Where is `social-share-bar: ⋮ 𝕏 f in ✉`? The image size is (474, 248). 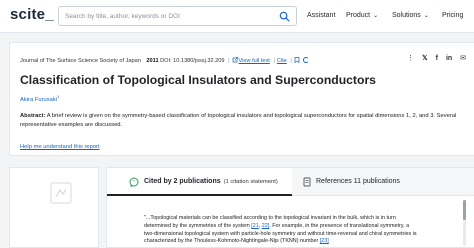 social-share-bar: ⋮ 𝕏 f in ✉ is located at coordinates (433, 58).